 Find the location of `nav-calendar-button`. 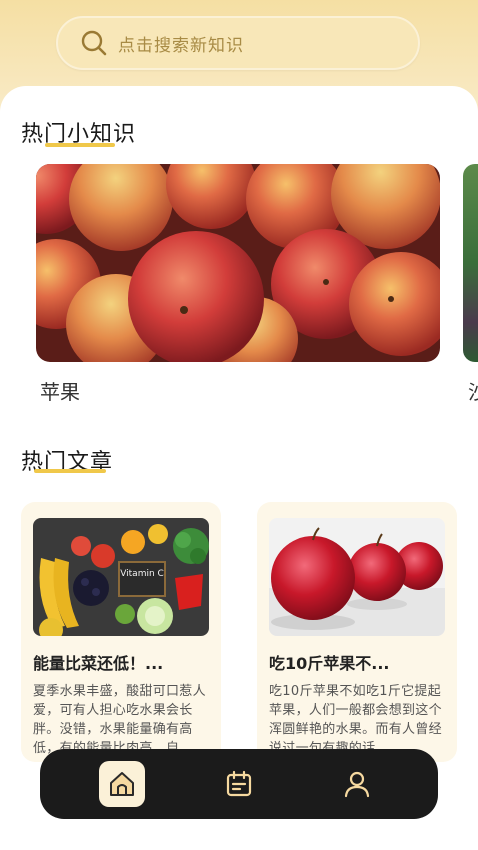

nav-calendar-button is located at coordinates (239, 784).